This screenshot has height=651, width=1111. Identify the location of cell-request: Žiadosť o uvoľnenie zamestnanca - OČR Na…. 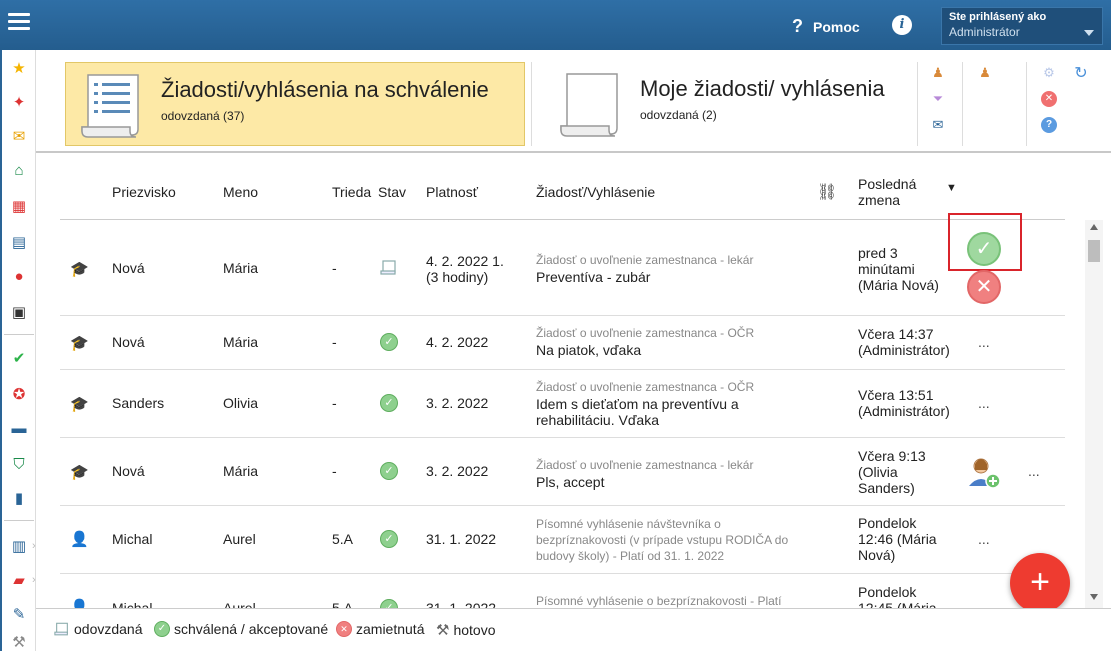
(666, 342).